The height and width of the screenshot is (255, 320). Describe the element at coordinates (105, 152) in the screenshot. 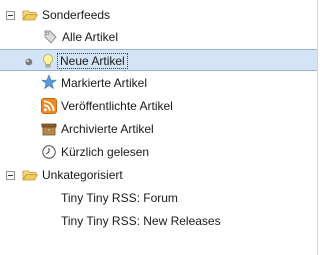

I see `feed-label: Kürzlich gelesen` at that location.